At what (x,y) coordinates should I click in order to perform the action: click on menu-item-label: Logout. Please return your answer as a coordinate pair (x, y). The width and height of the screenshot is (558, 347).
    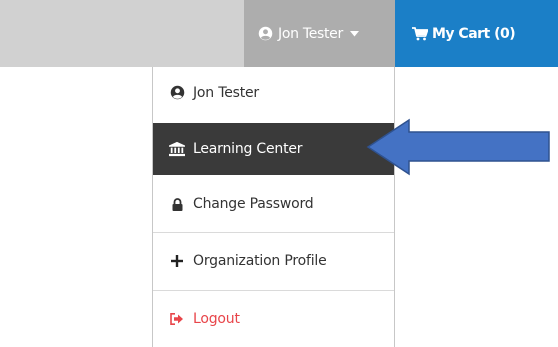
    Looking at the image, I should click on (216, 319).